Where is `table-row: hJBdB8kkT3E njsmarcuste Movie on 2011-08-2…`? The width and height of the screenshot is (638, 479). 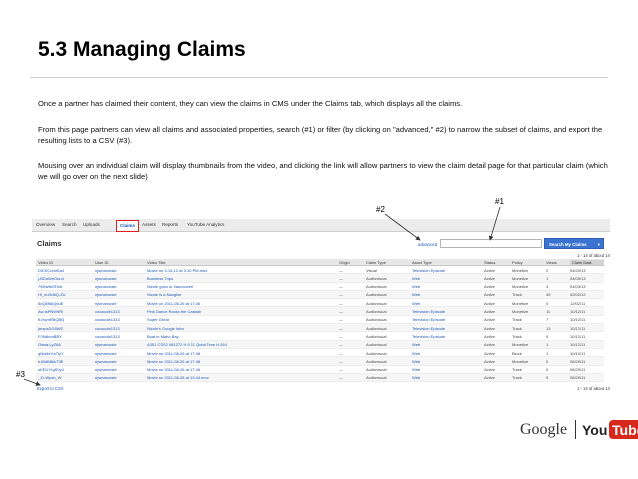
table-row: hJBdB8kkT3E njsmarcuste Movie on 2011-08-2… is located at coordinates (320, 361).